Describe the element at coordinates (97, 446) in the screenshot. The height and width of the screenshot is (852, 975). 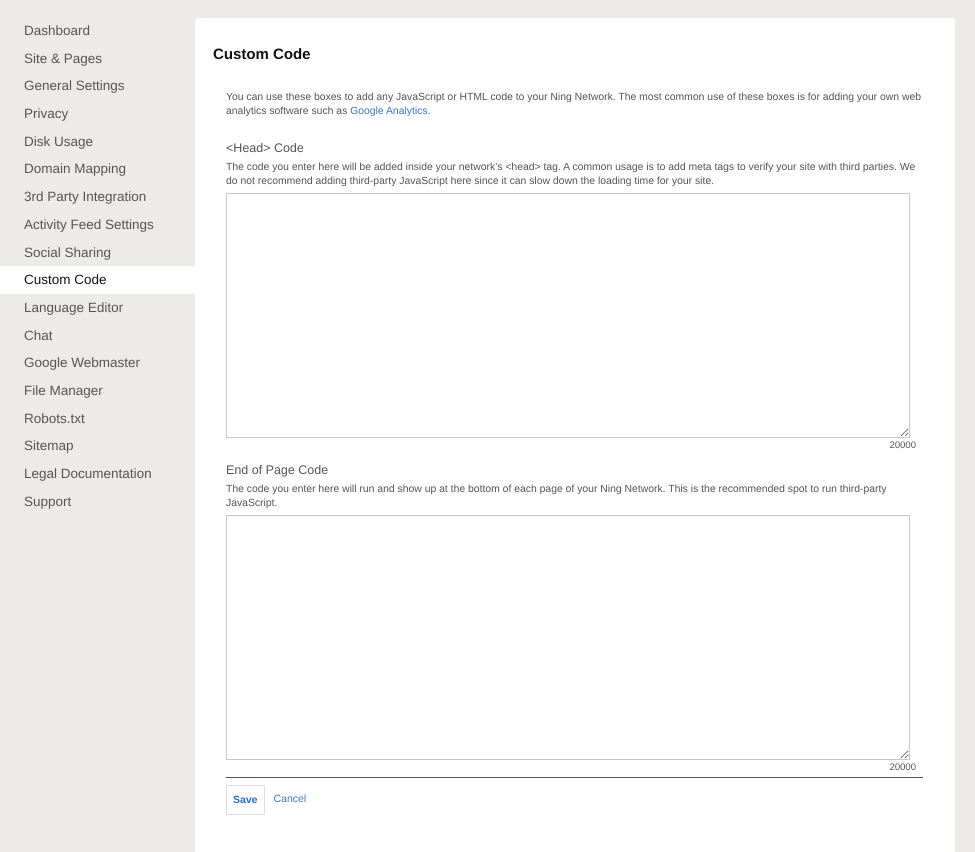
I see `sidebar-item: Sitemap` at that location.